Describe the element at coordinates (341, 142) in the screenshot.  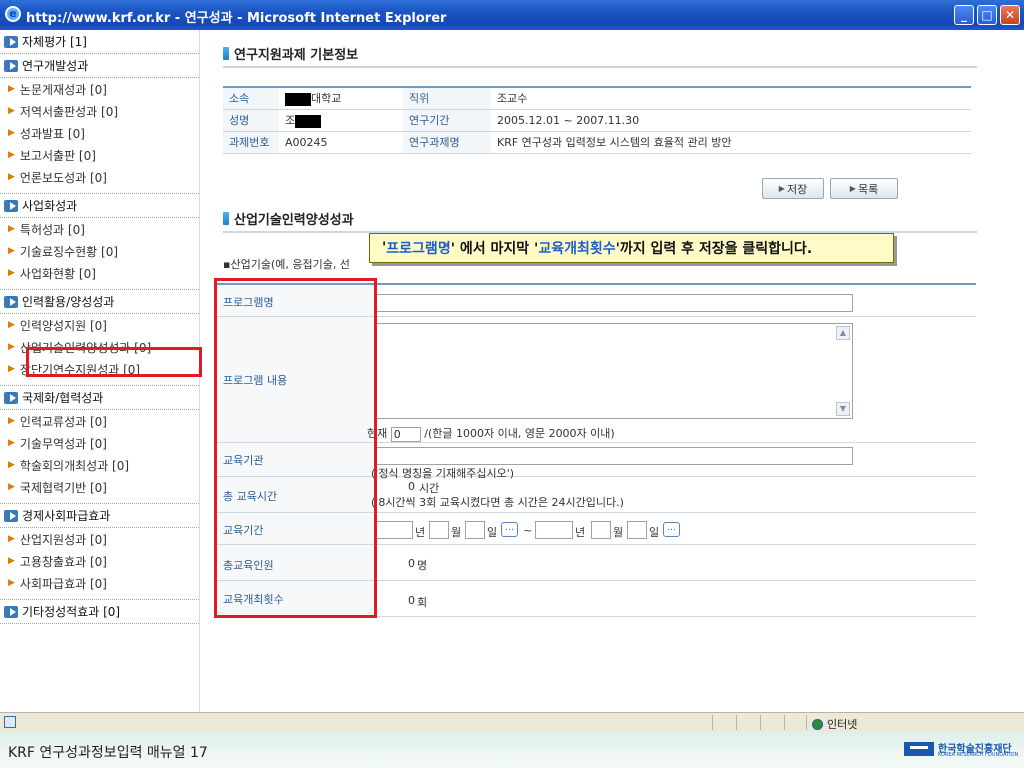
I see `info-value: A00245` at that location.